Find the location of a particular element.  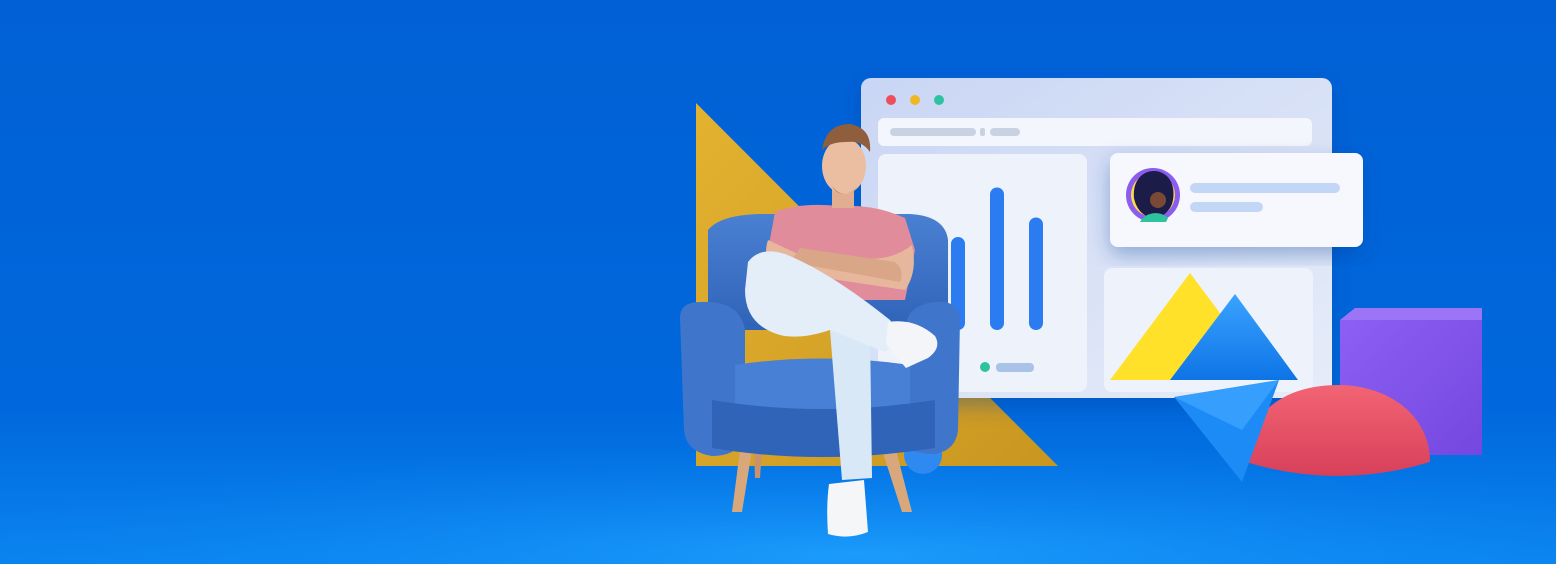

window-dot-teal is located at coordinates (939, 100).